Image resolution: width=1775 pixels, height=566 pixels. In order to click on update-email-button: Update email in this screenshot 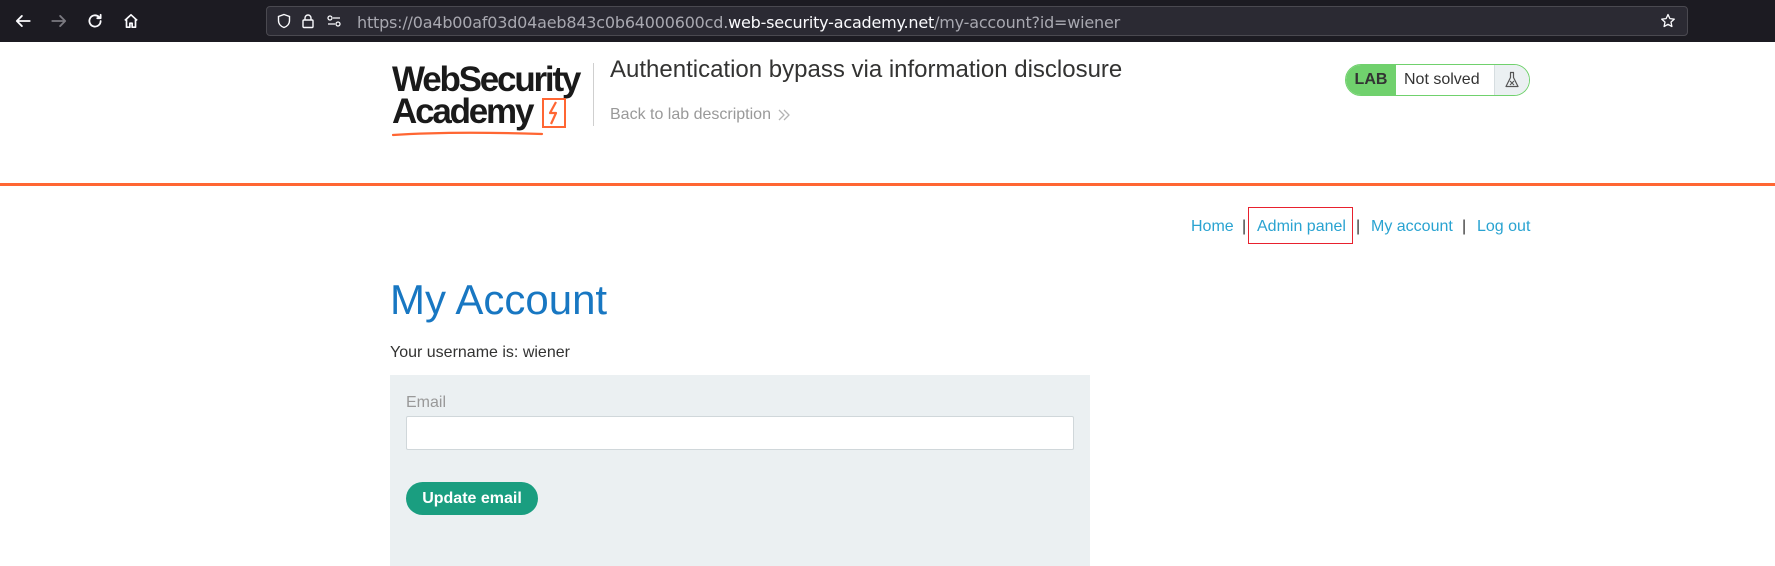, I will do `click(472, 498)`.